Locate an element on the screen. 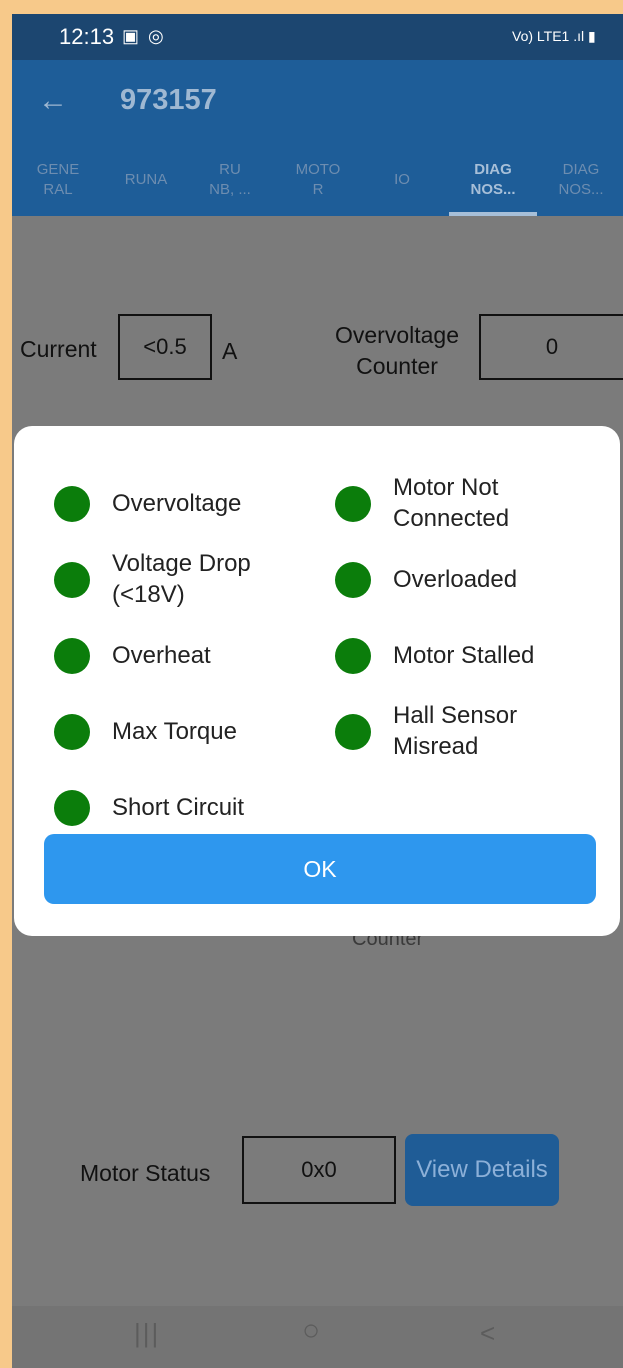 This screenshot has width=623, height=1368. indicator-label: Short Circuit is located at coordinates (178, 807).